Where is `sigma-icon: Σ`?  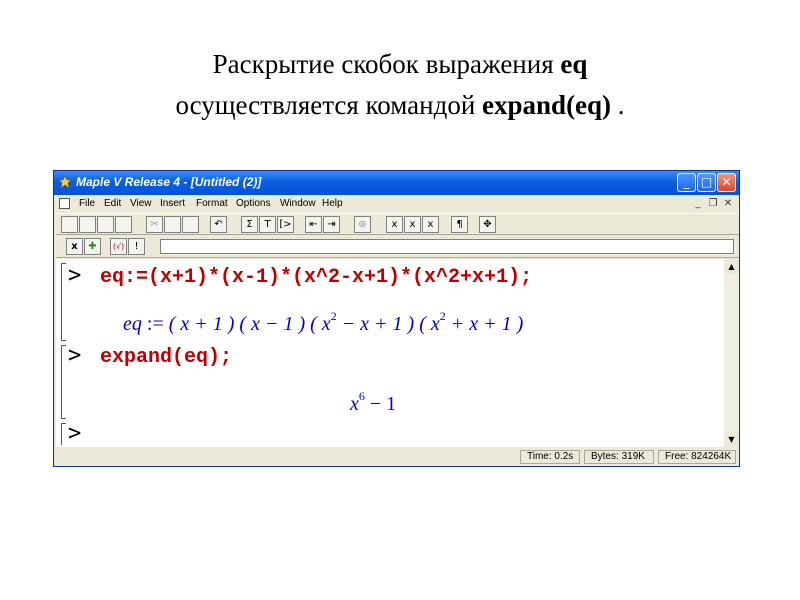
sigma-icon: Σ is located at coordinates (249, 224).